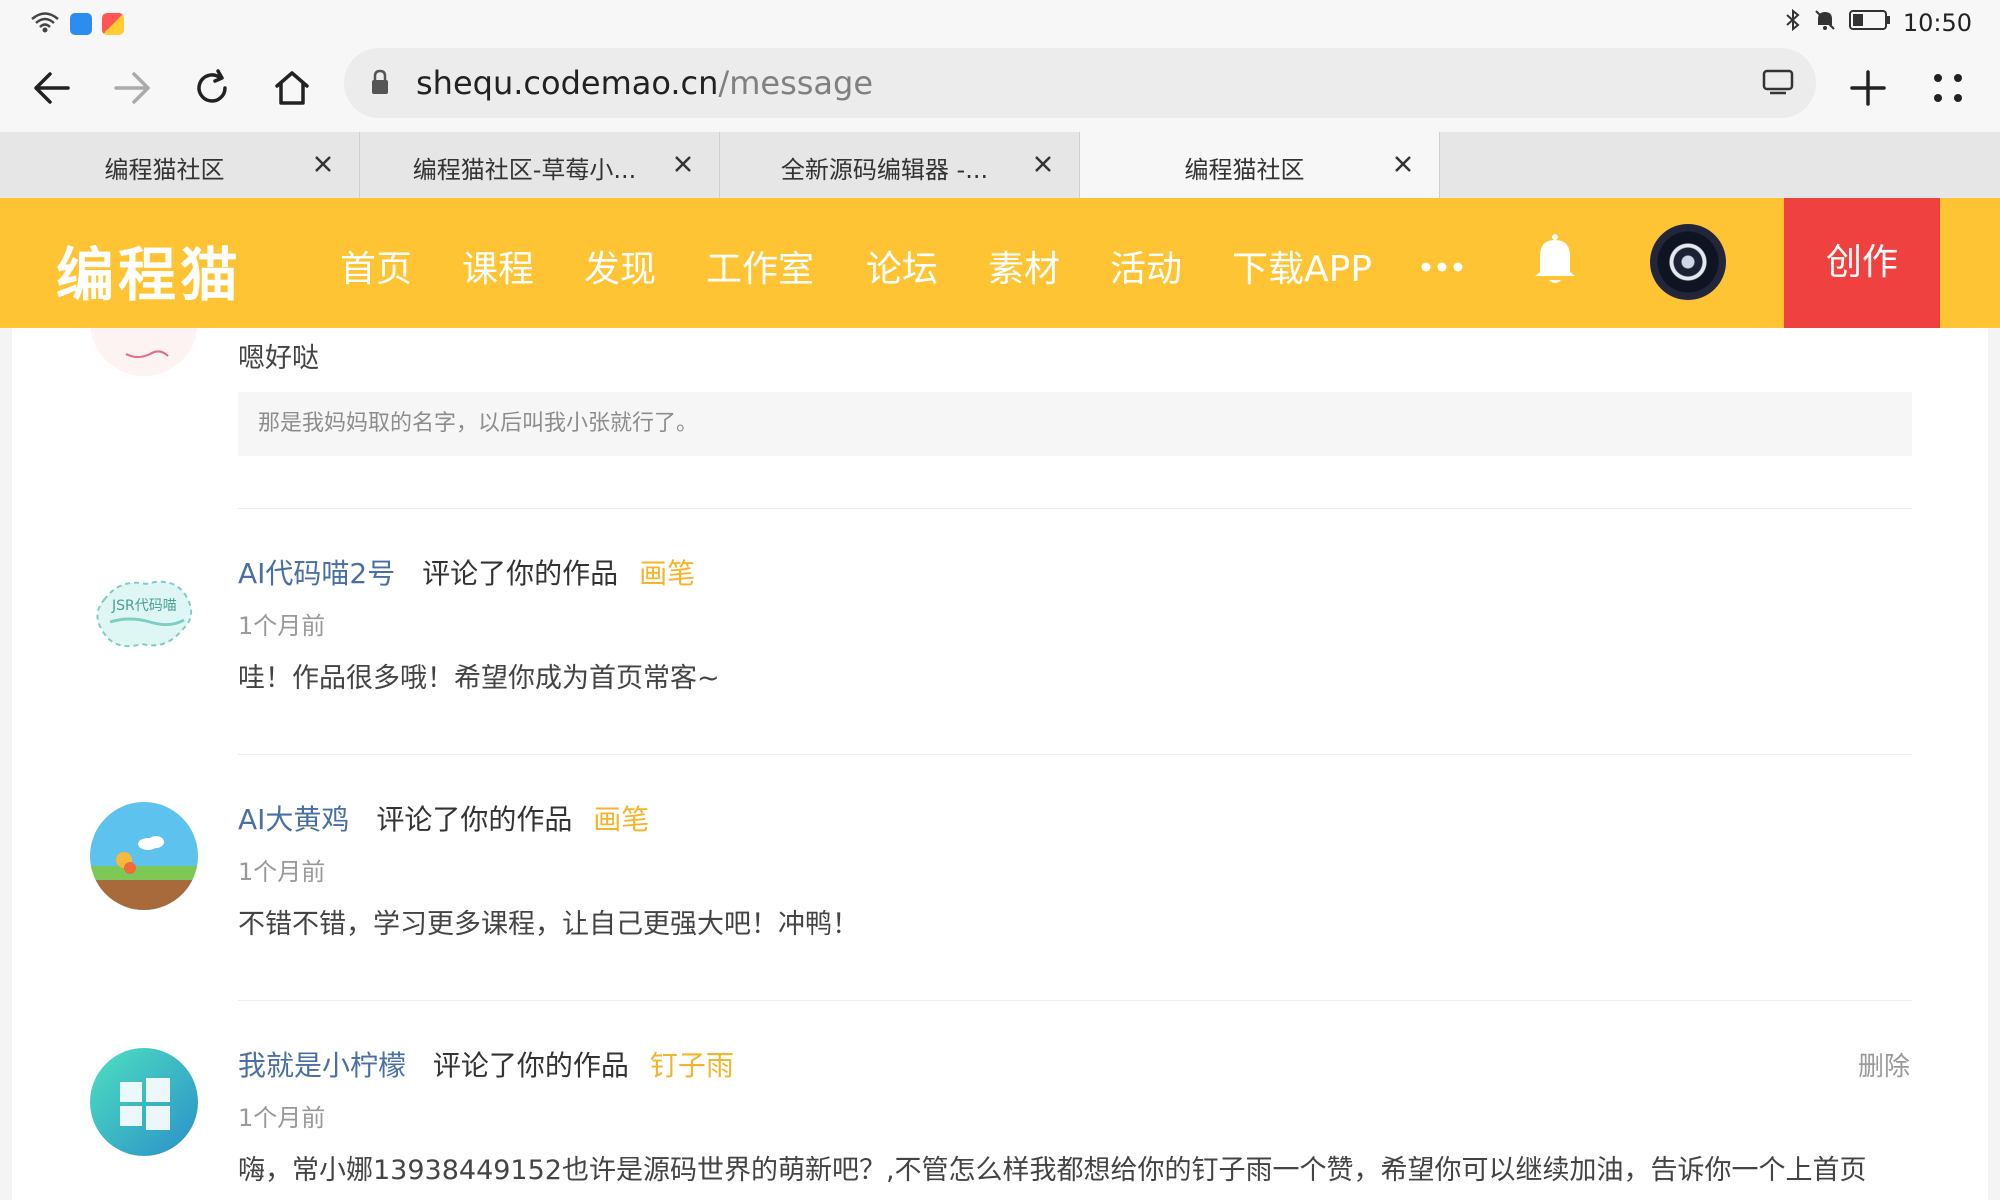 This screenshot has width=2000, height=1200. I want to click on nav-item-discover: 发现, so click(620, 266).